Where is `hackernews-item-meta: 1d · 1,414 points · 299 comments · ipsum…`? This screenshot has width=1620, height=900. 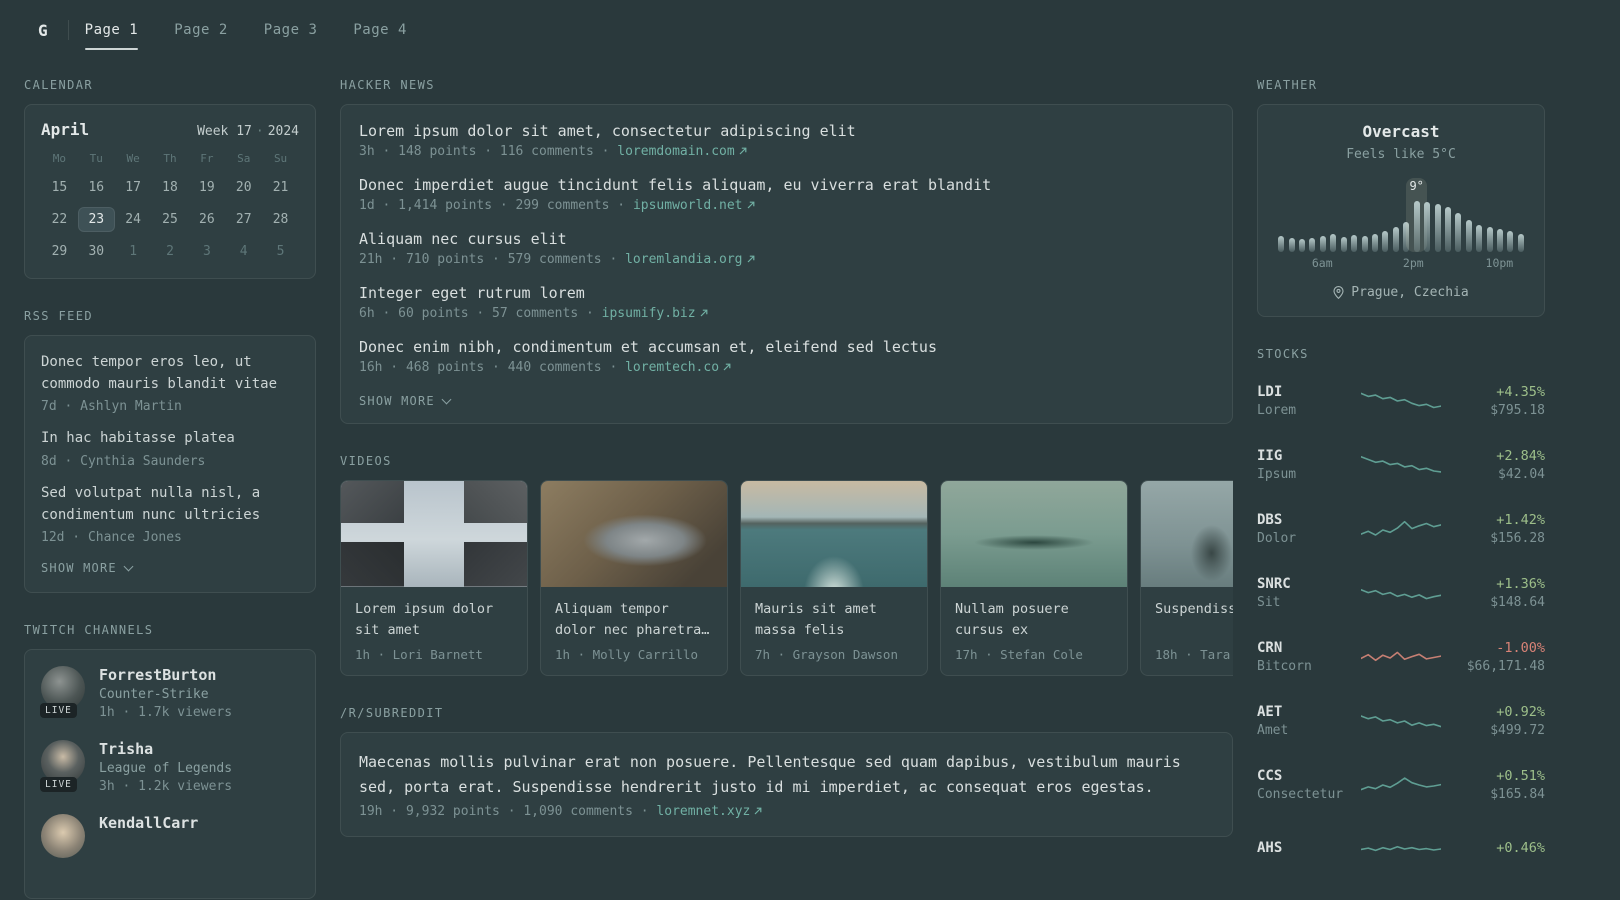
hackernews-item-meta: 1d · 1,414 points · 299 comments · ipsum… is located at coordinates (786, 205).